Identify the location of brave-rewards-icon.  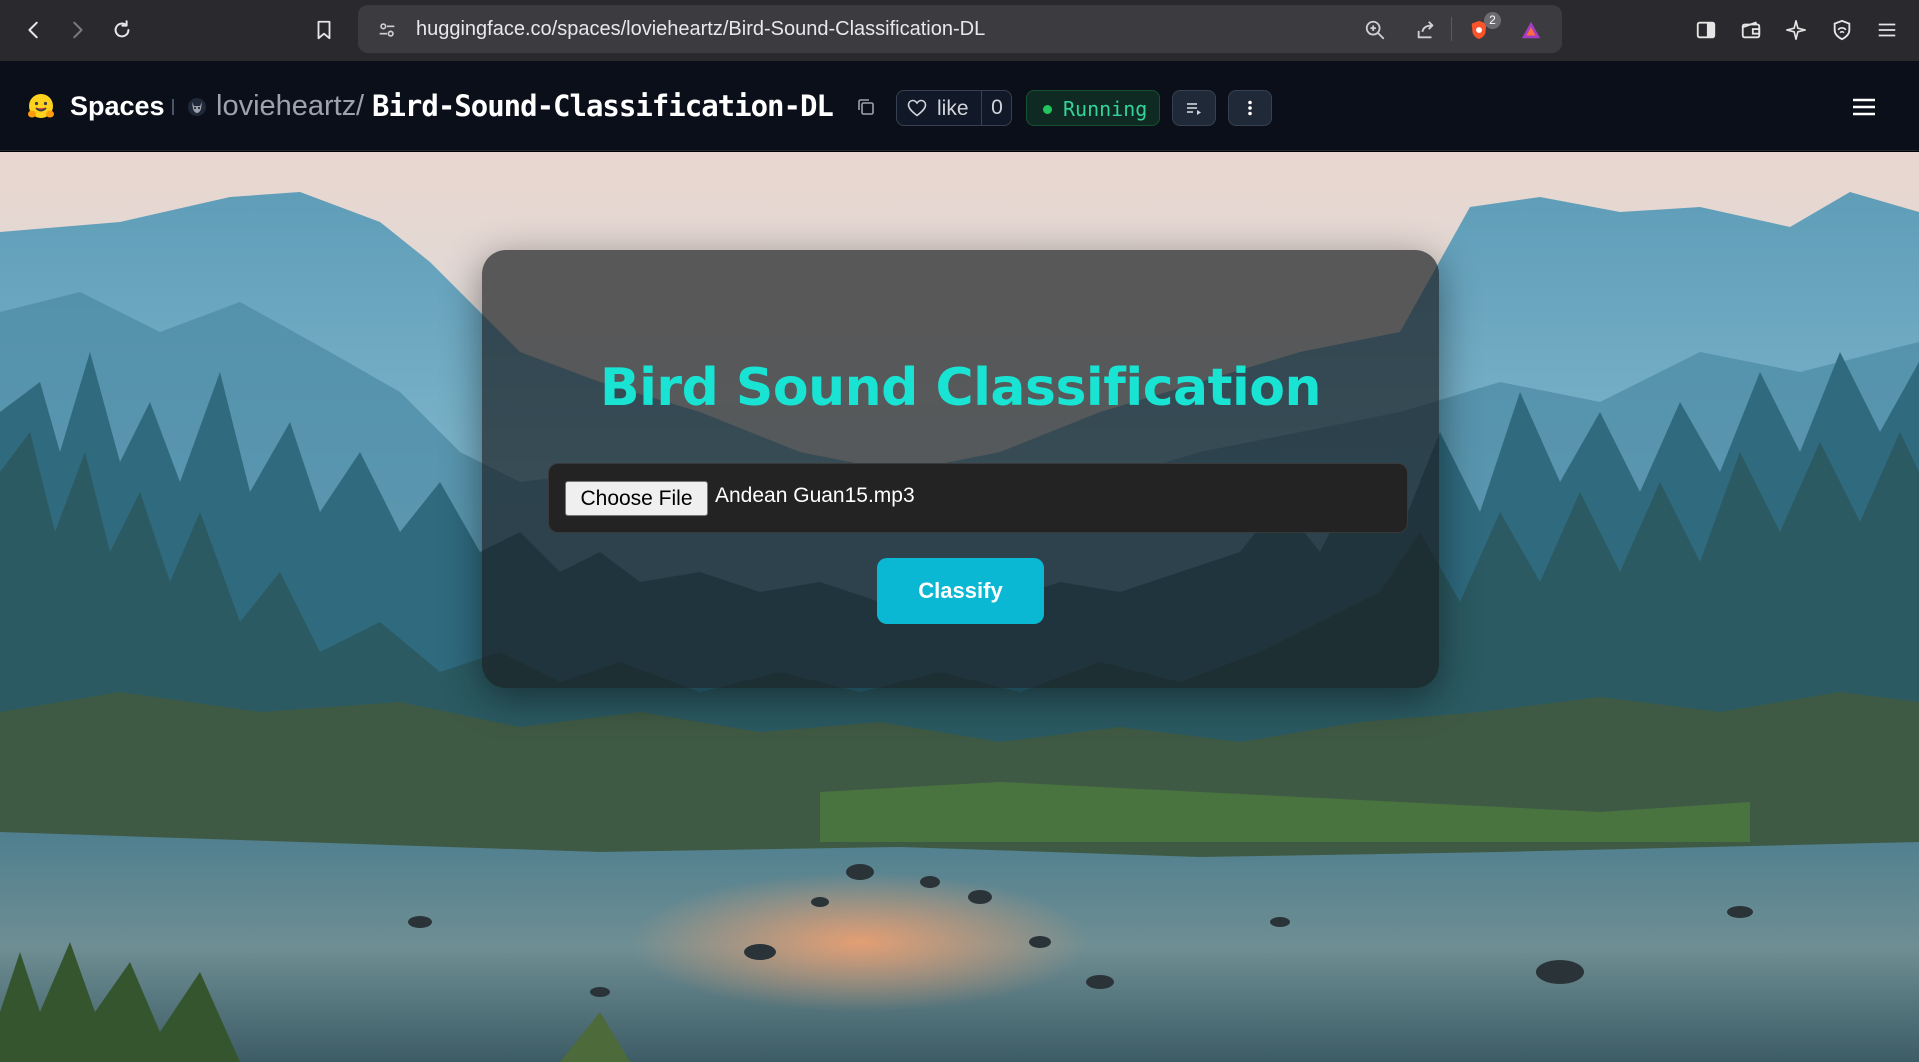
(1531, 30).